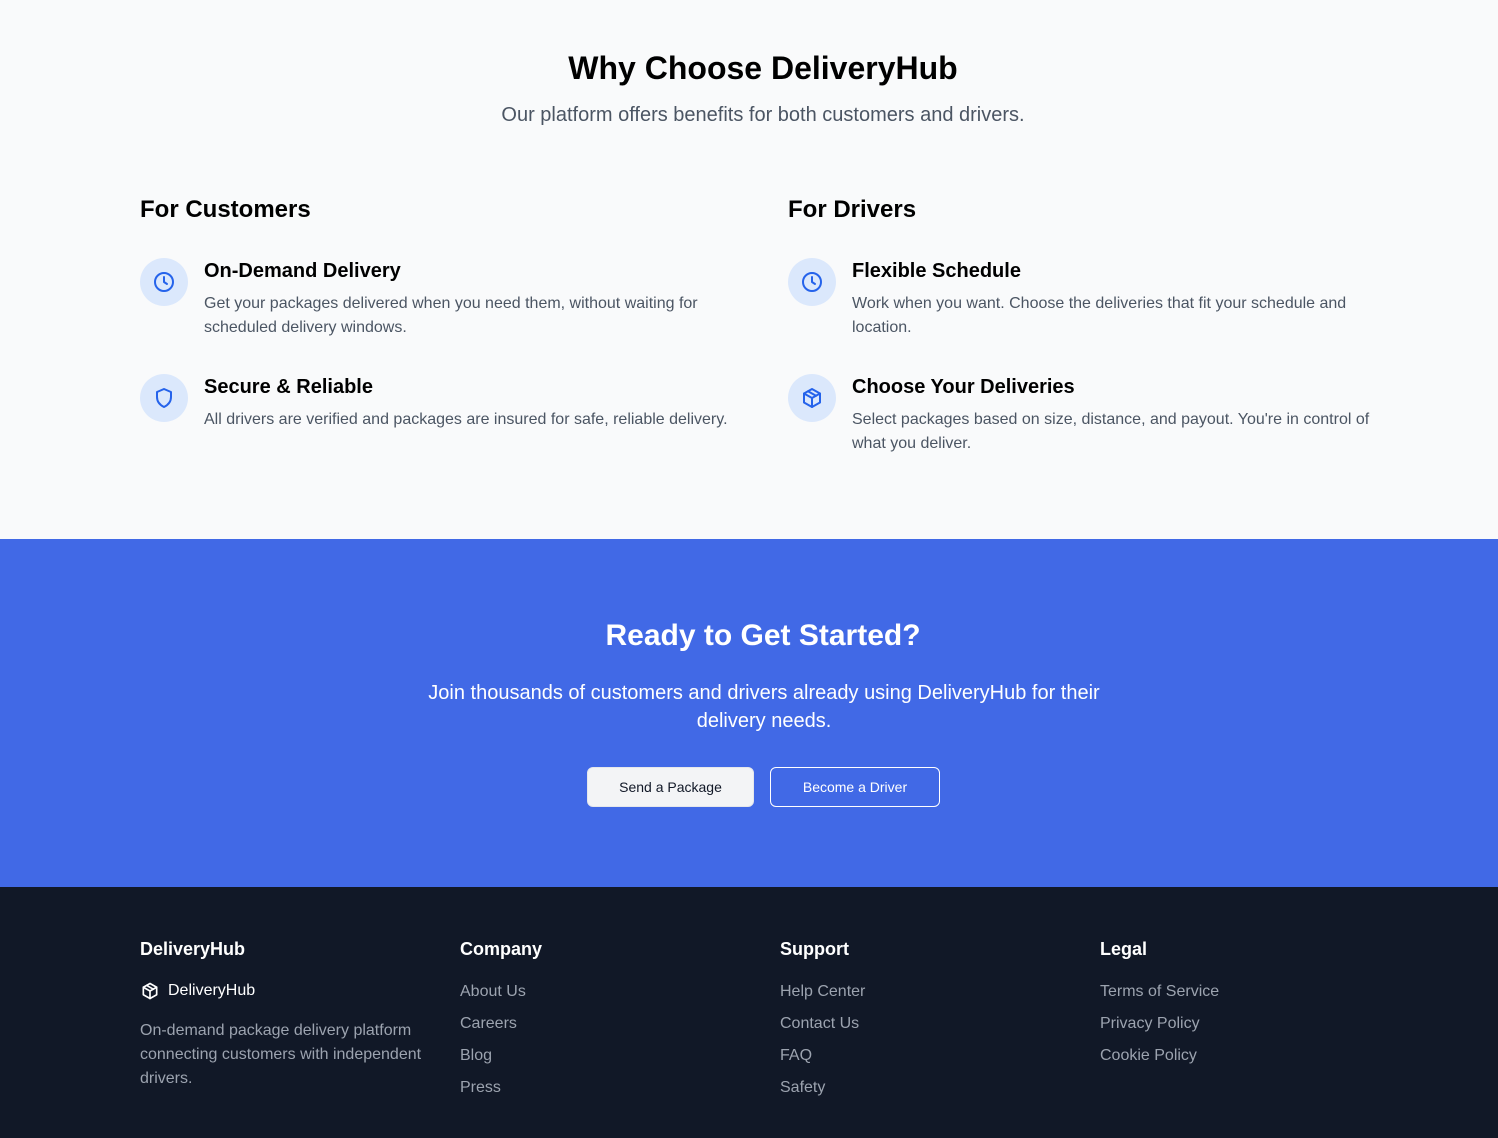 This screenshot has width=1498, height=1138. Describe the element at coordinates (493, 1093) in the screenshot. I see `footer-link-press: Press` at that location.